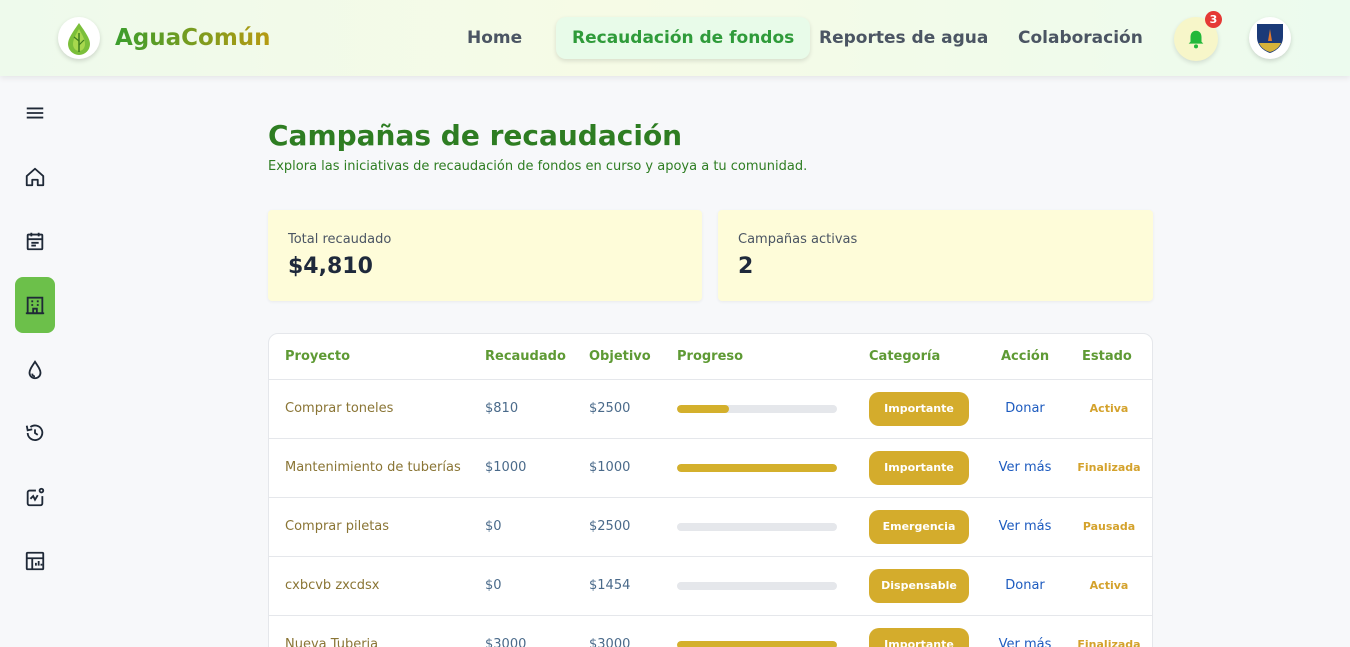 The image size is (1350, 647). Describe the element at coordinates (610, 467) in the screenshot. I see `goal-amount: $1000` at that location.